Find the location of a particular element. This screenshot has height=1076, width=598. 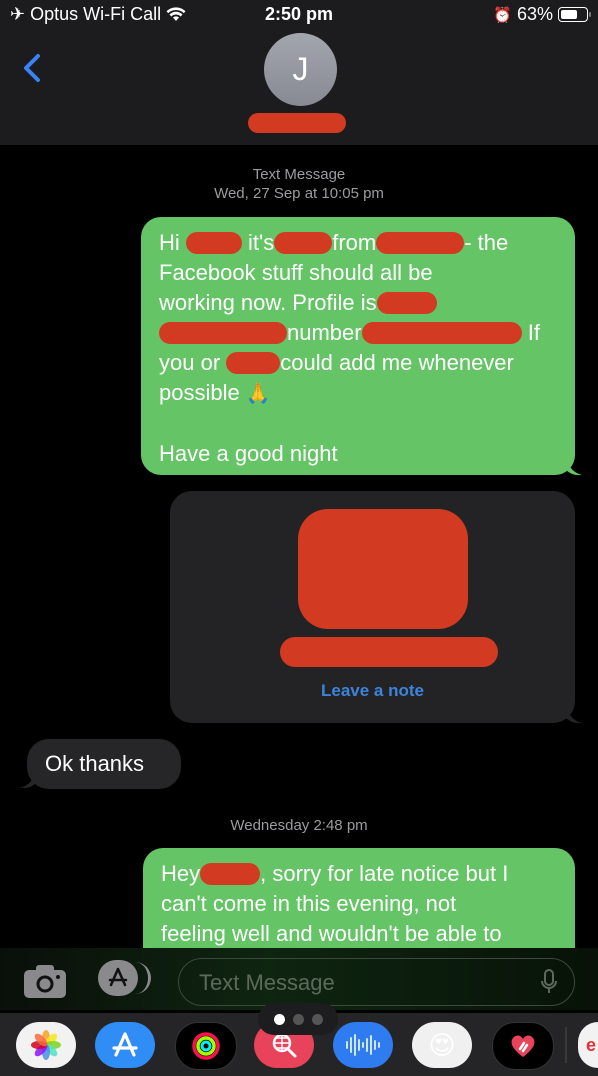

msg-text: - the is located at coordinates (486, 242).